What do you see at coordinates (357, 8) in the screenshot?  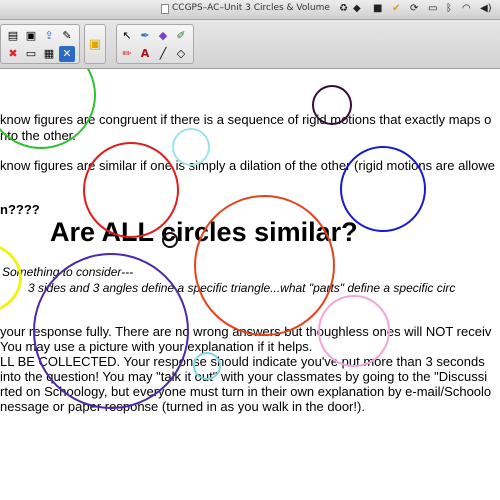 I see `dropbox-icon: ◆` at bounding box center [357, 8].